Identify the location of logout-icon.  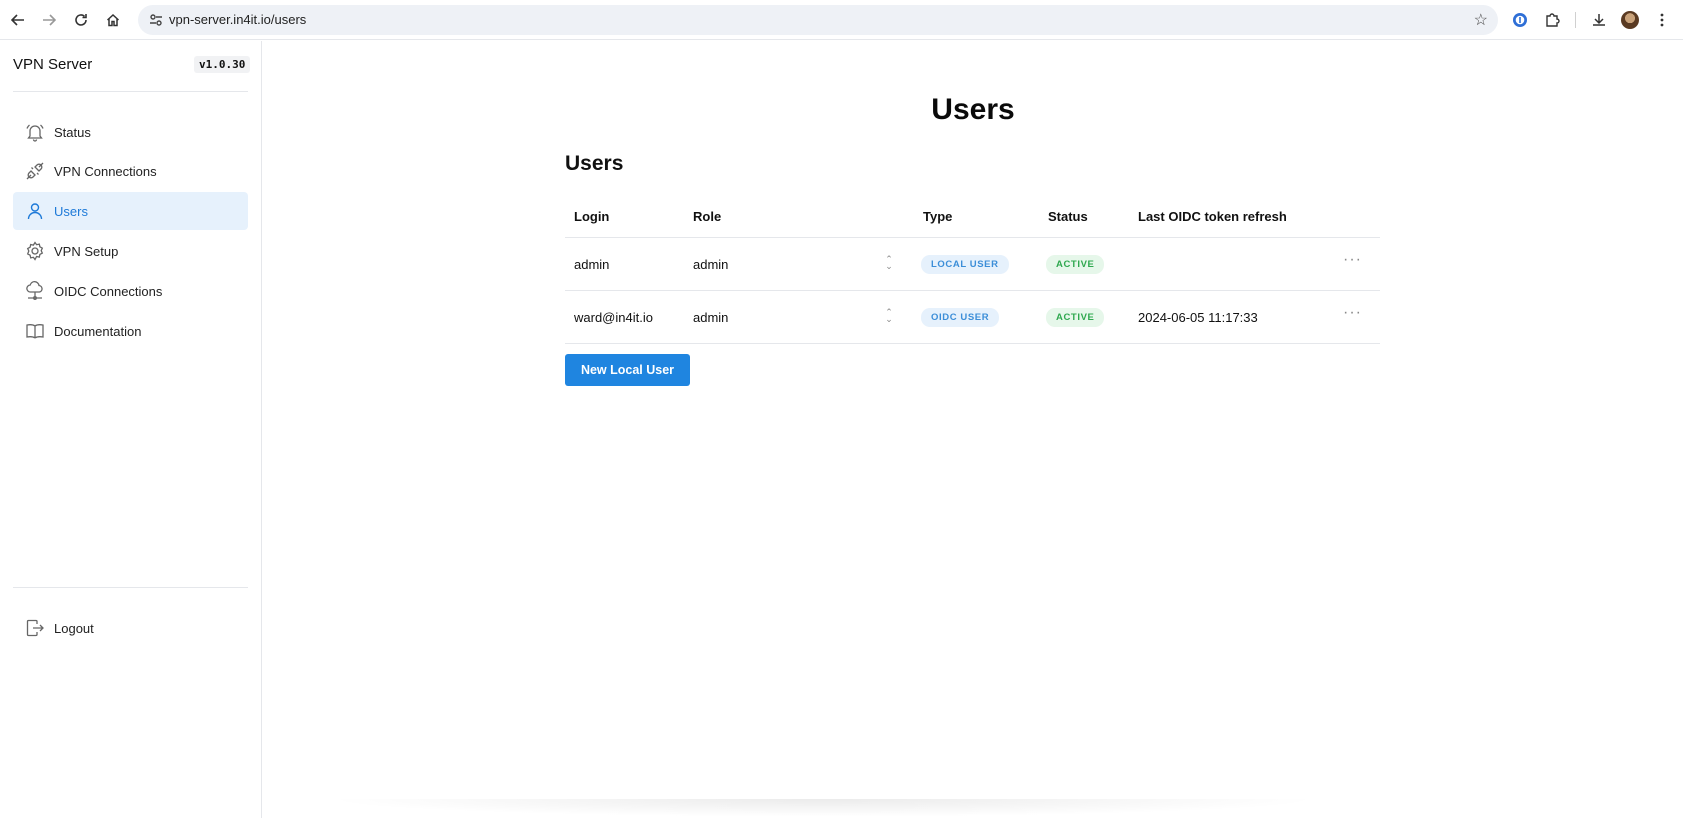
(35, 628).